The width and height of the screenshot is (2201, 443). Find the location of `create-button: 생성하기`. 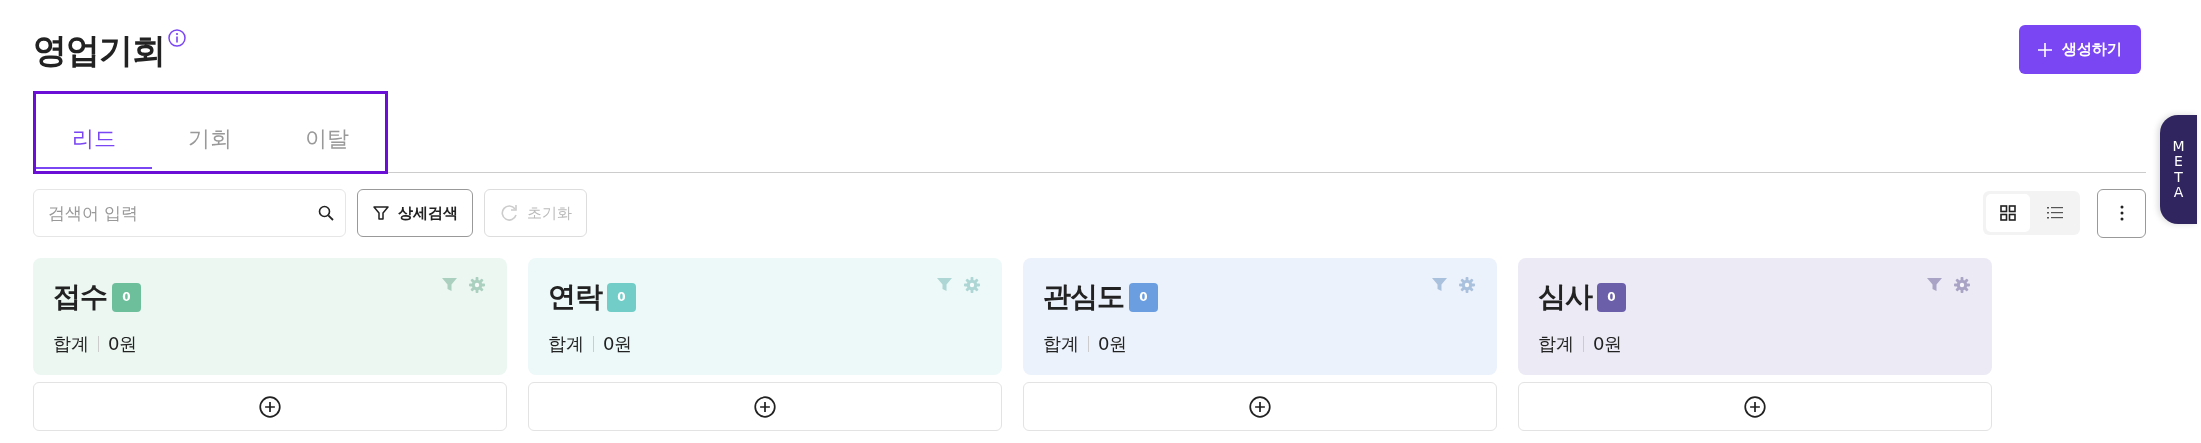

create-button: 생성하기 is located at coordinates (2080, 49).